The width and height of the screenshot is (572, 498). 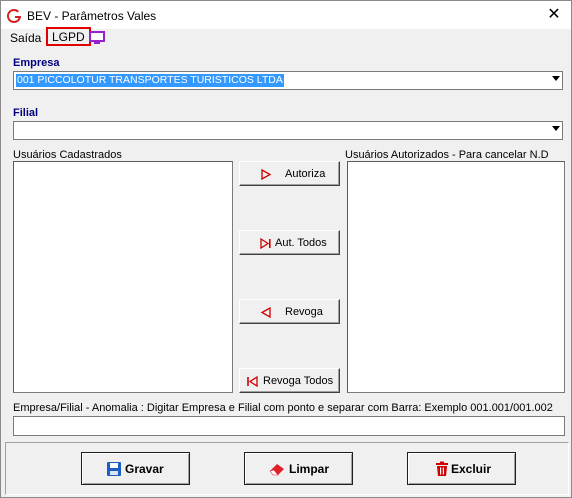 What do you see at coordinates (265, 312) in the screenshot?
I see `arrow-left-icon` at bounding box center [265, 312].